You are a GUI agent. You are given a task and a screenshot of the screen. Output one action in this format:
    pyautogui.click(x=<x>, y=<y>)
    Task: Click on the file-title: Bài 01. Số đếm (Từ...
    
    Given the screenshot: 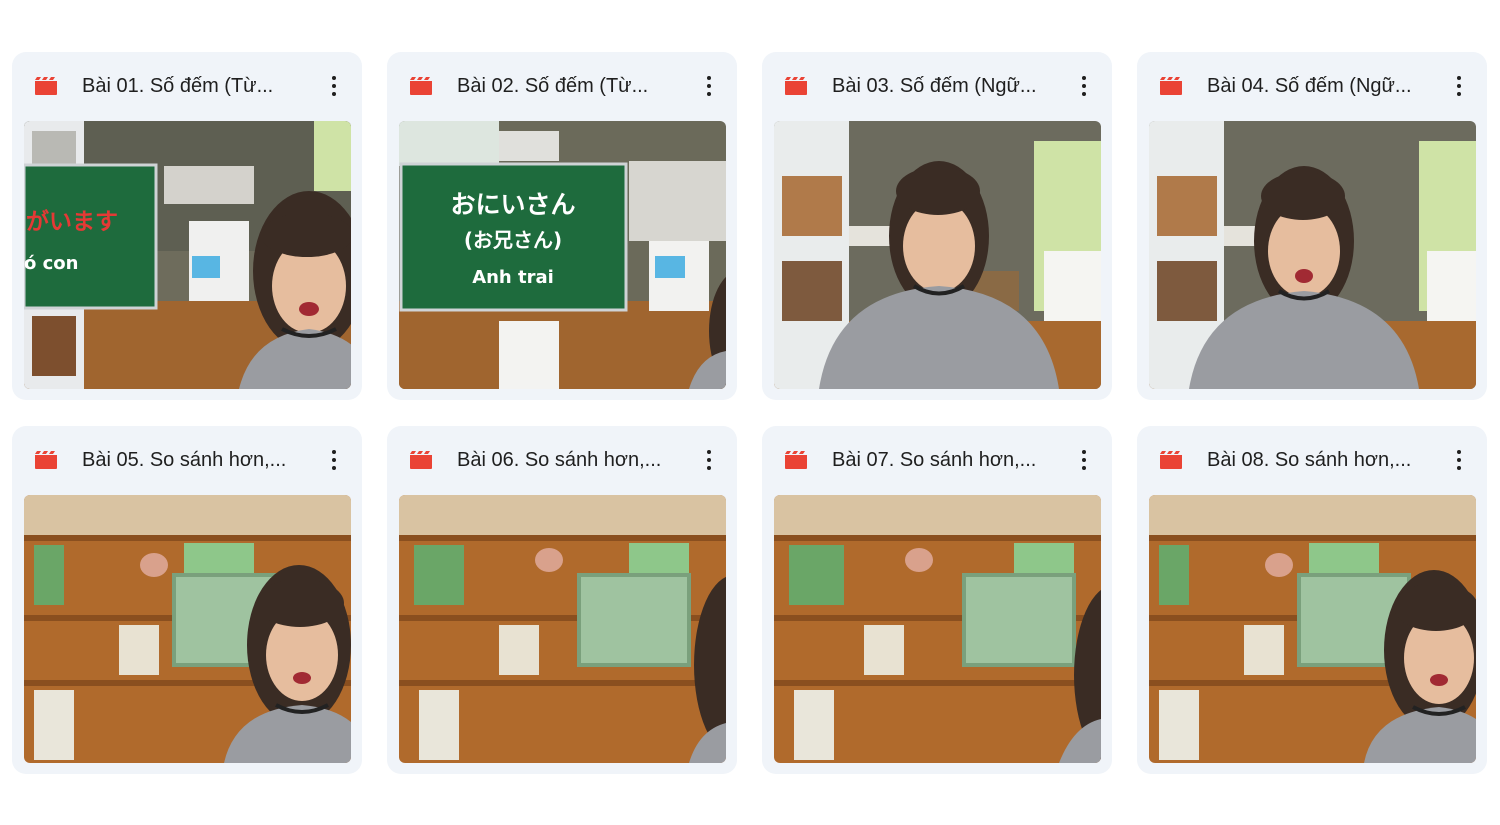 What is the action you would take?
    pyautogui.click(x=193, y=86)
    